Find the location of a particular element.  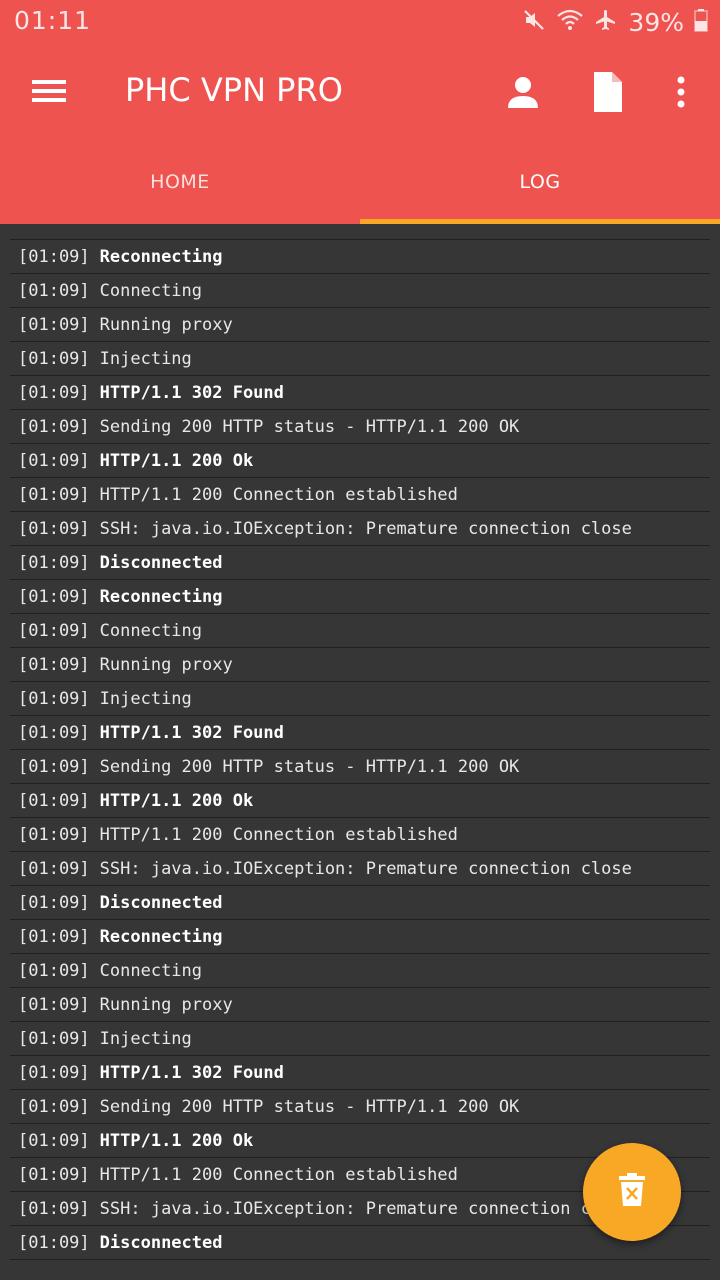

tab-log: LOG is located at coordinates (540, 182).